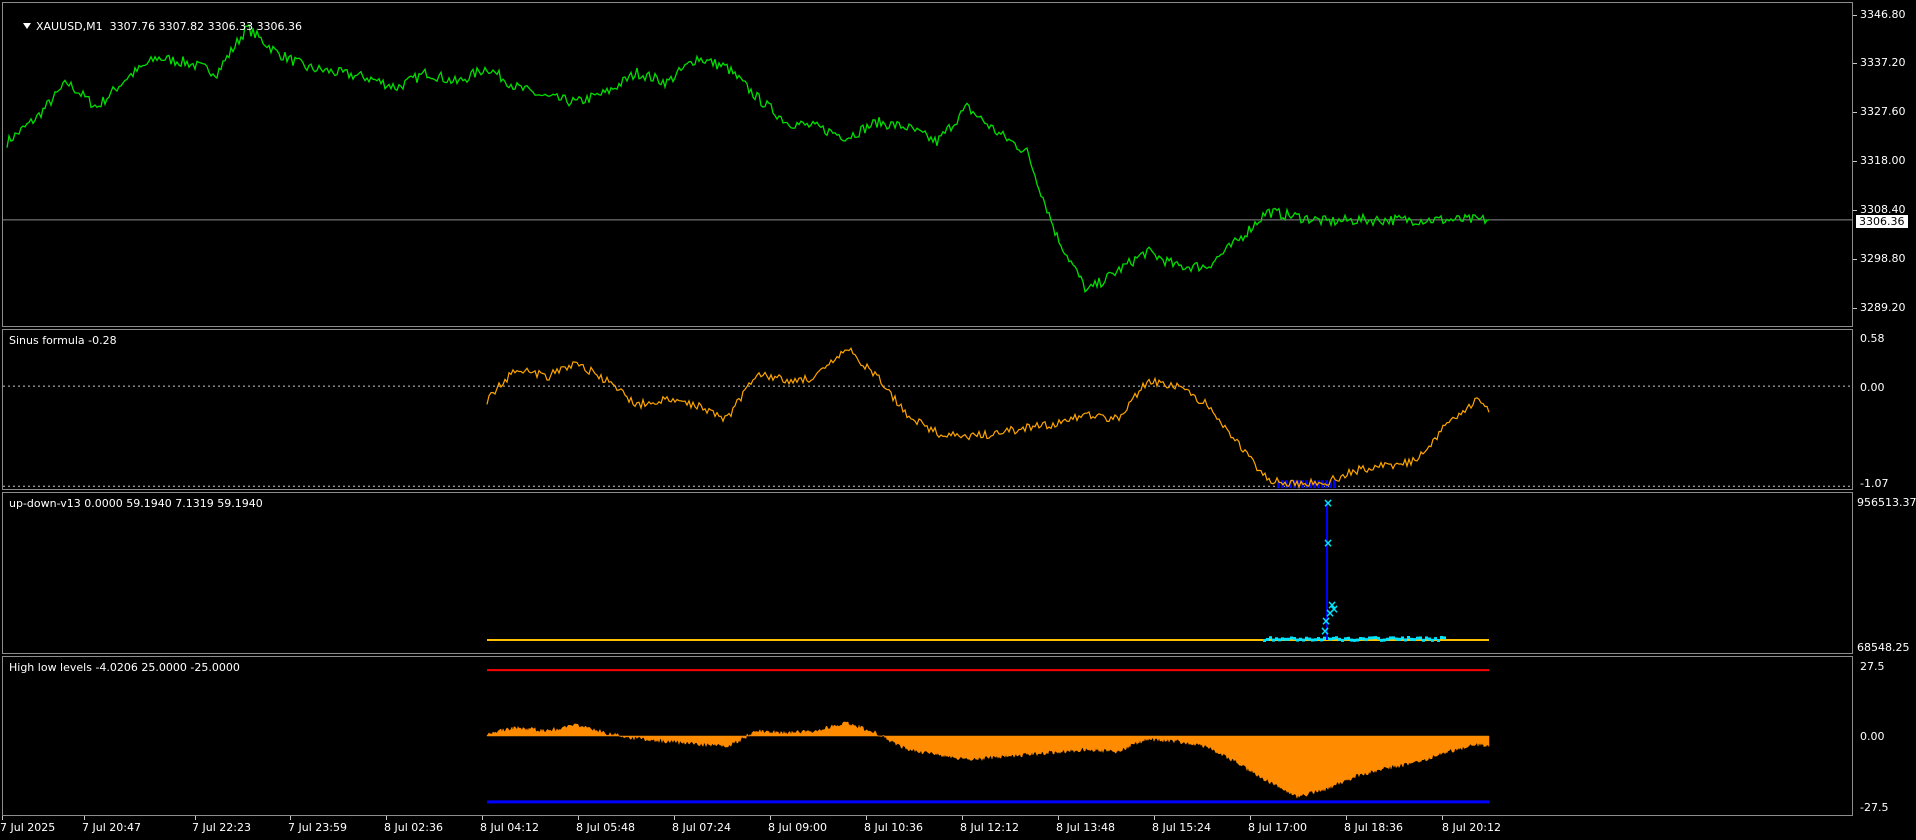  Describe the element at coordinates (1886, 502) in the screenshot. I see `updown-tick: 956513.37` at that location.